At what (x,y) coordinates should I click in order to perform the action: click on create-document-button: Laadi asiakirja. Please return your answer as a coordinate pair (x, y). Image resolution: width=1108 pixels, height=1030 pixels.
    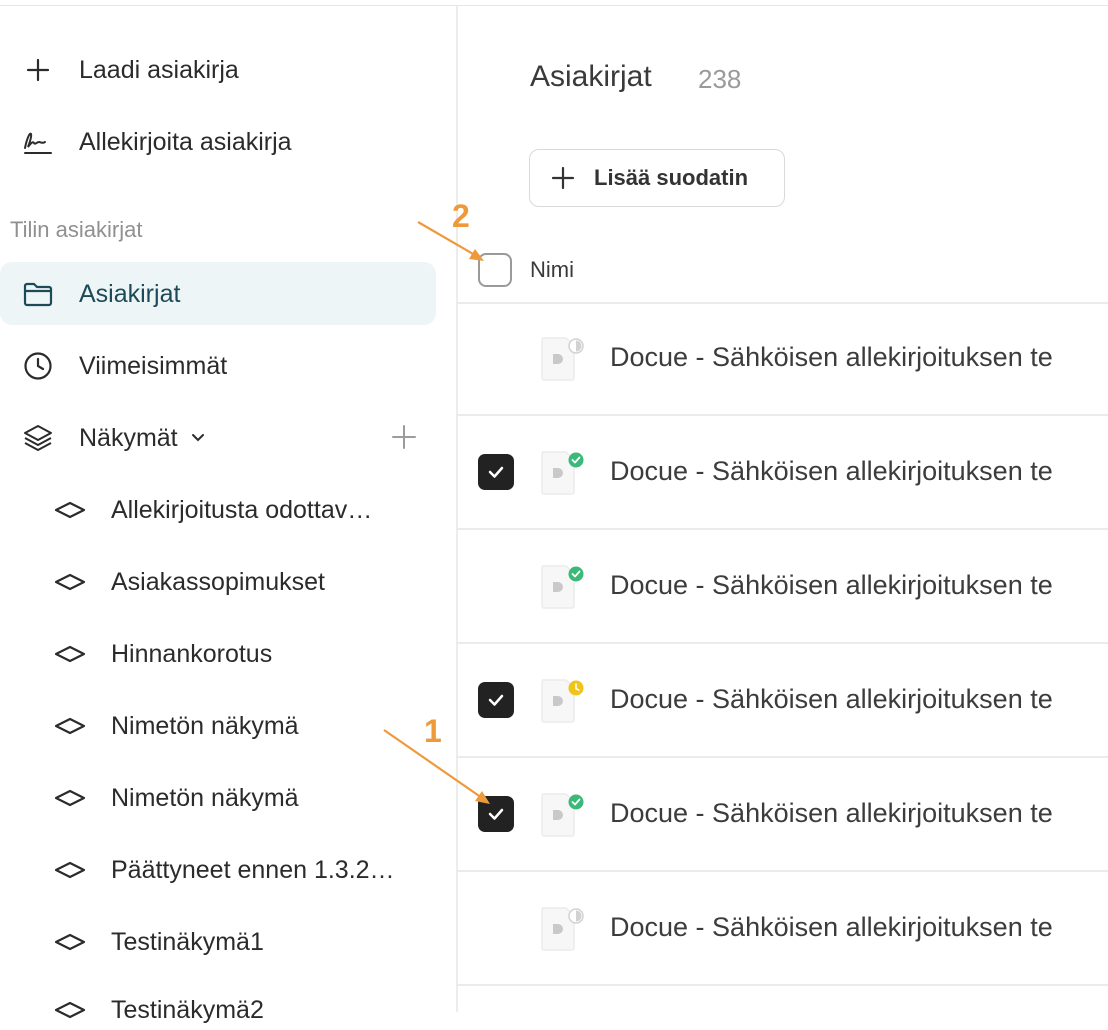
    Looking at the image, I should click on (130, 70).